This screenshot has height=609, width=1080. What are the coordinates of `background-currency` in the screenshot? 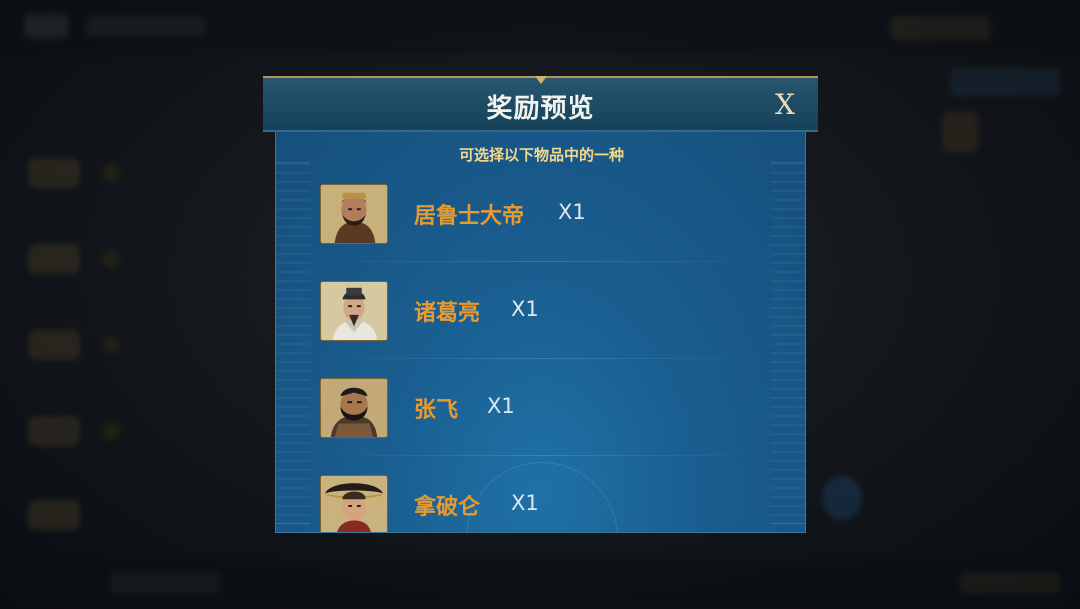 It's located at (940, 28).